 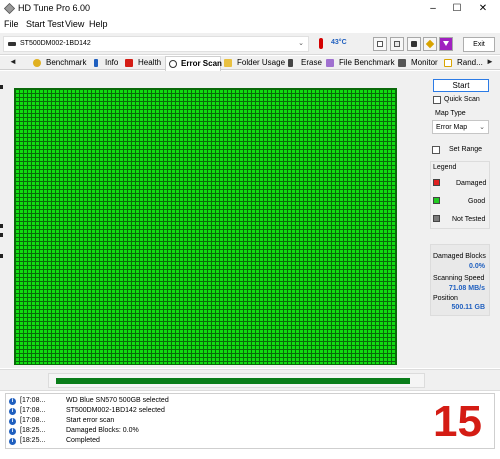 What do you see at coordinates (452, 127) in the screenshot?
I see `map-type-value: Error Map` at bounding box center [452, 127].